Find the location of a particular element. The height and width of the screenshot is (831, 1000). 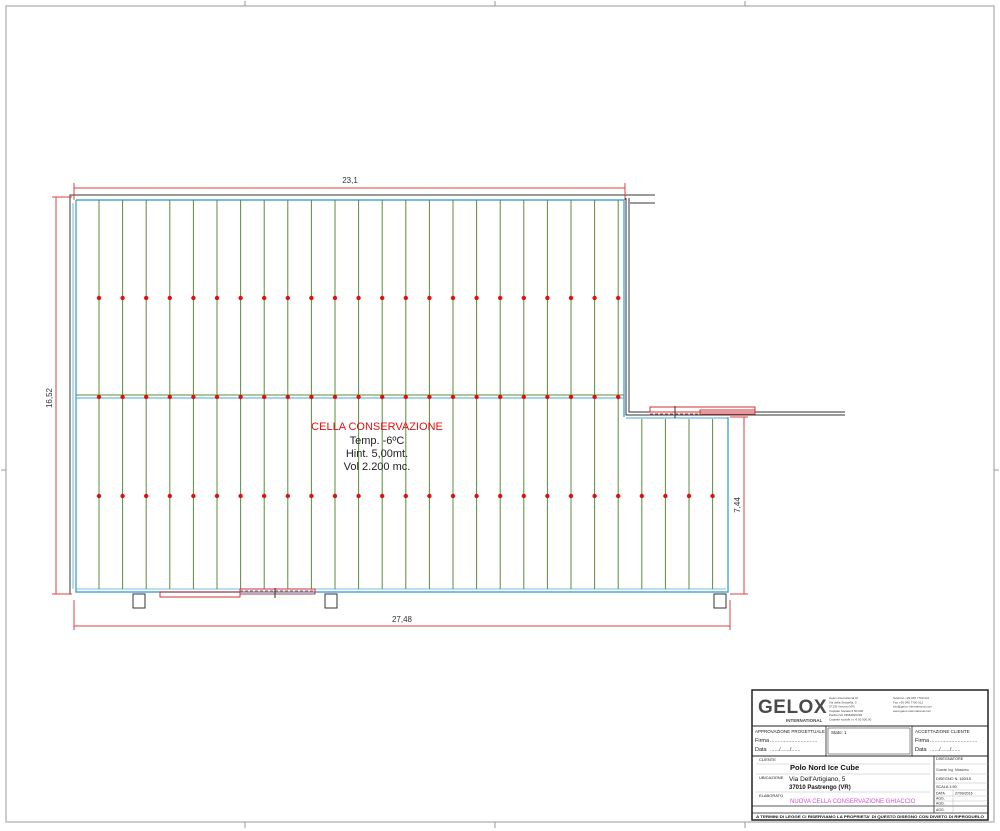

accept-data-label: Data is located at coordinates (921, 750).